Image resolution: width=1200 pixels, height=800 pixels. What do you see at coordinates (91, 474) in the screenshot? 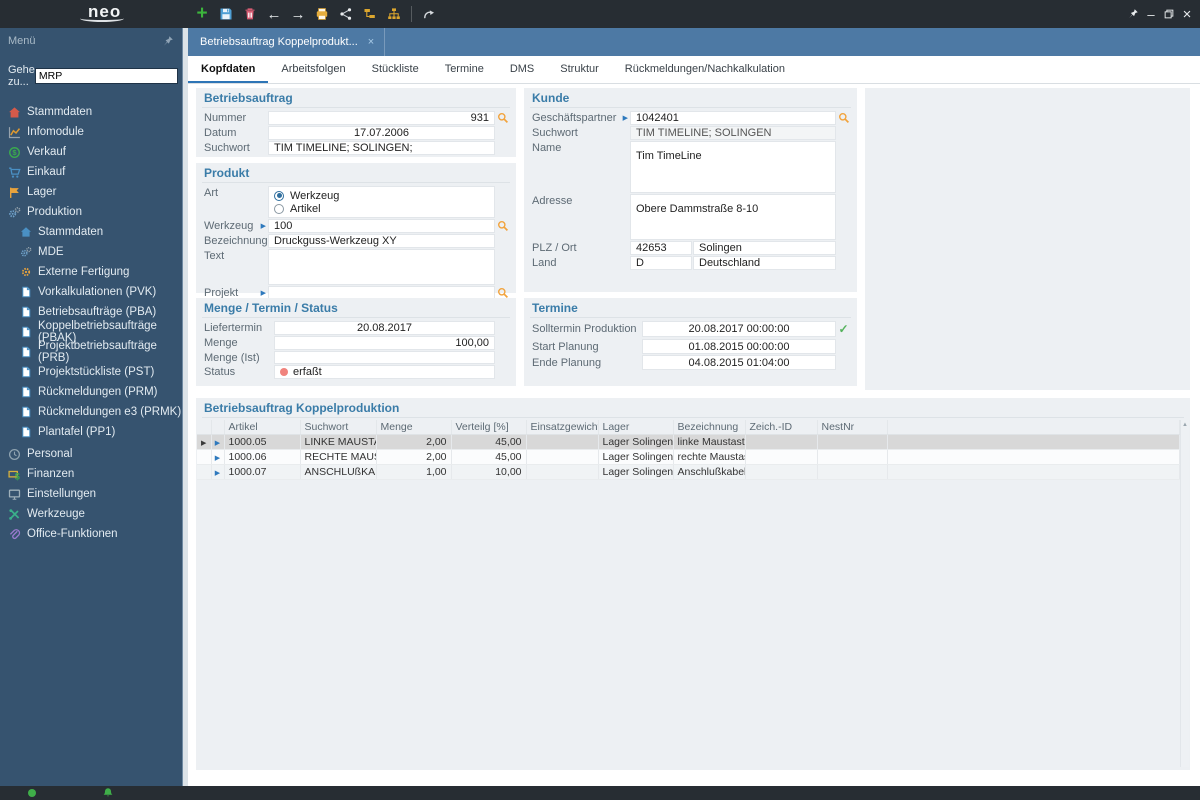
I see `sidebar-item-finanzen: Finanzen` at bounding box center [91, 474].